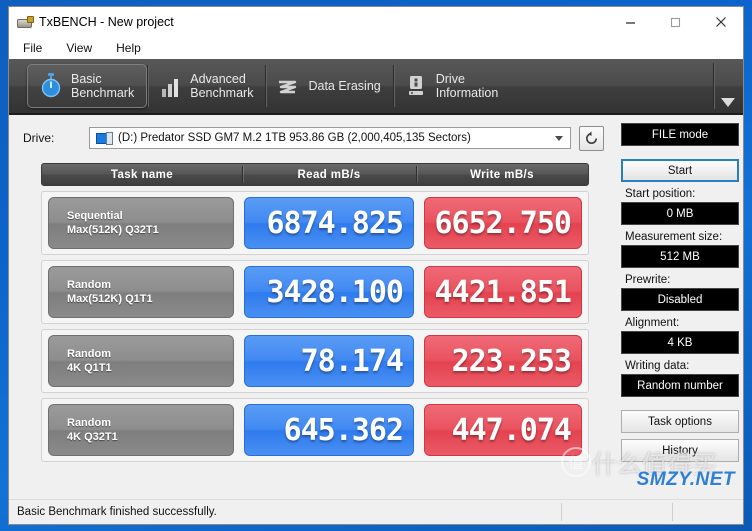 The image size is (752, 531). Describe the element at coordinates (141, 223) in the screenshot. I see `task-name-cell: Sequential Max(512K) Q32T1` at that location.